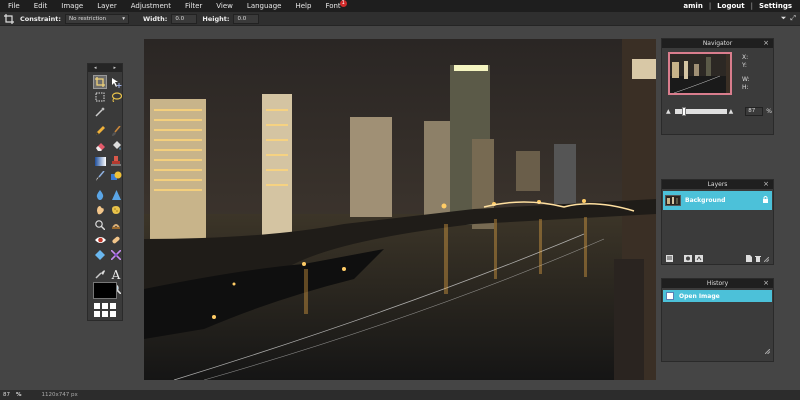 The width and height of the screenshot is (800, 400). What do you see at coordinates (683, 111) in the screenshot?
I see `zoom-slider-handle` at bounding box center [683, 111].